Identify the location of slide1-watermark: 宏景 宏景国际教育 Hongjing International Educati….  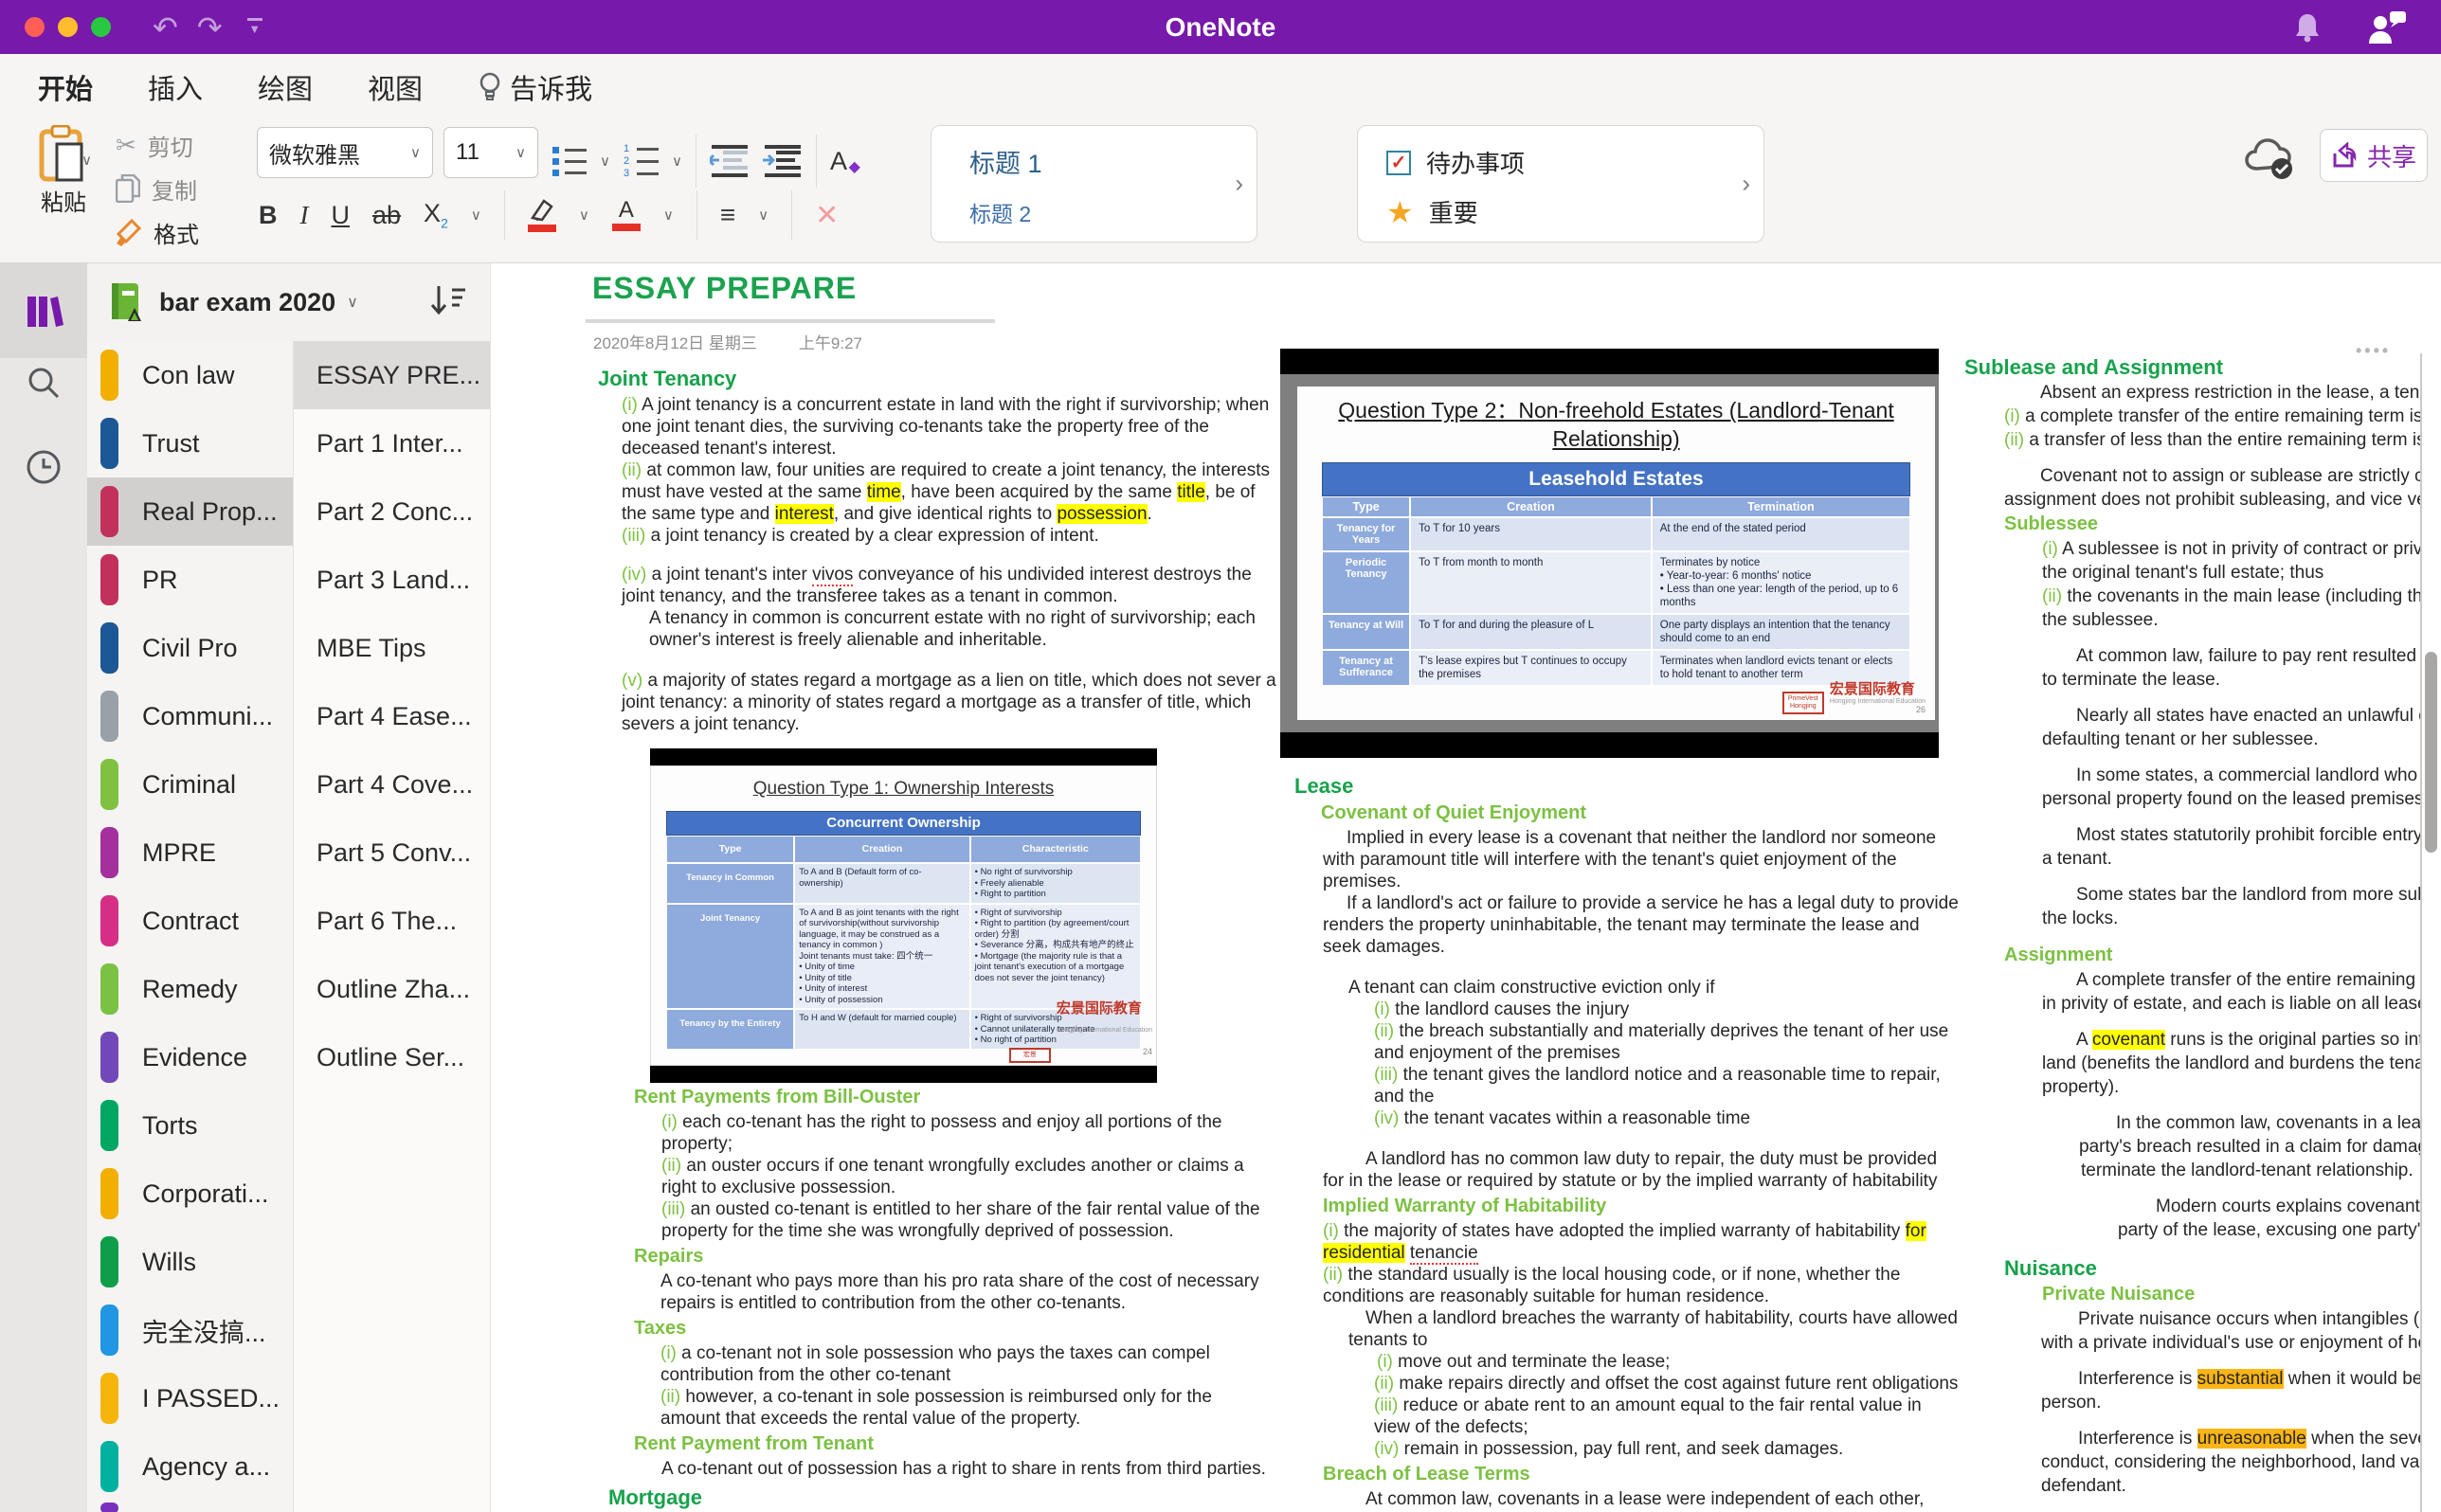
(1080, 1030).